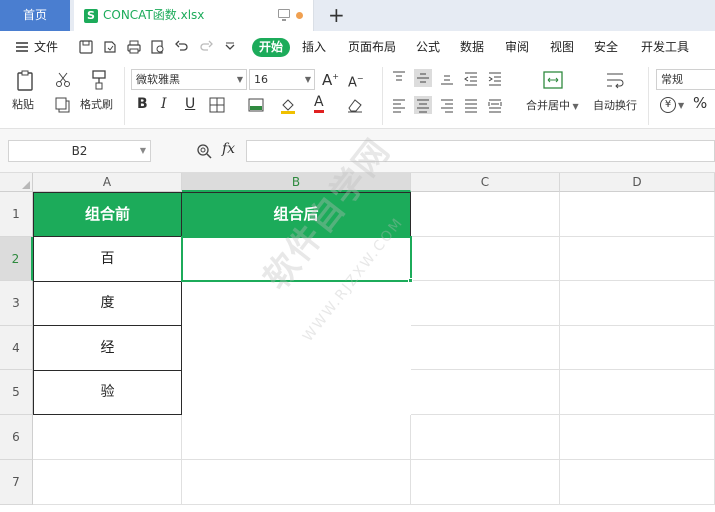 This screenshot has height=512, width=715. Describe the element at coordinates (107, 303) in the screenshot. I see `cell-a3: 度` at that location.